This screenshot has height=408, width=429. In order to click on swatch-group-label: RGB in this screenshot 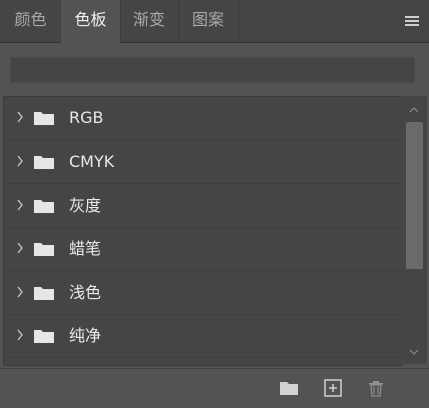, I will do `click(86, 117)`.